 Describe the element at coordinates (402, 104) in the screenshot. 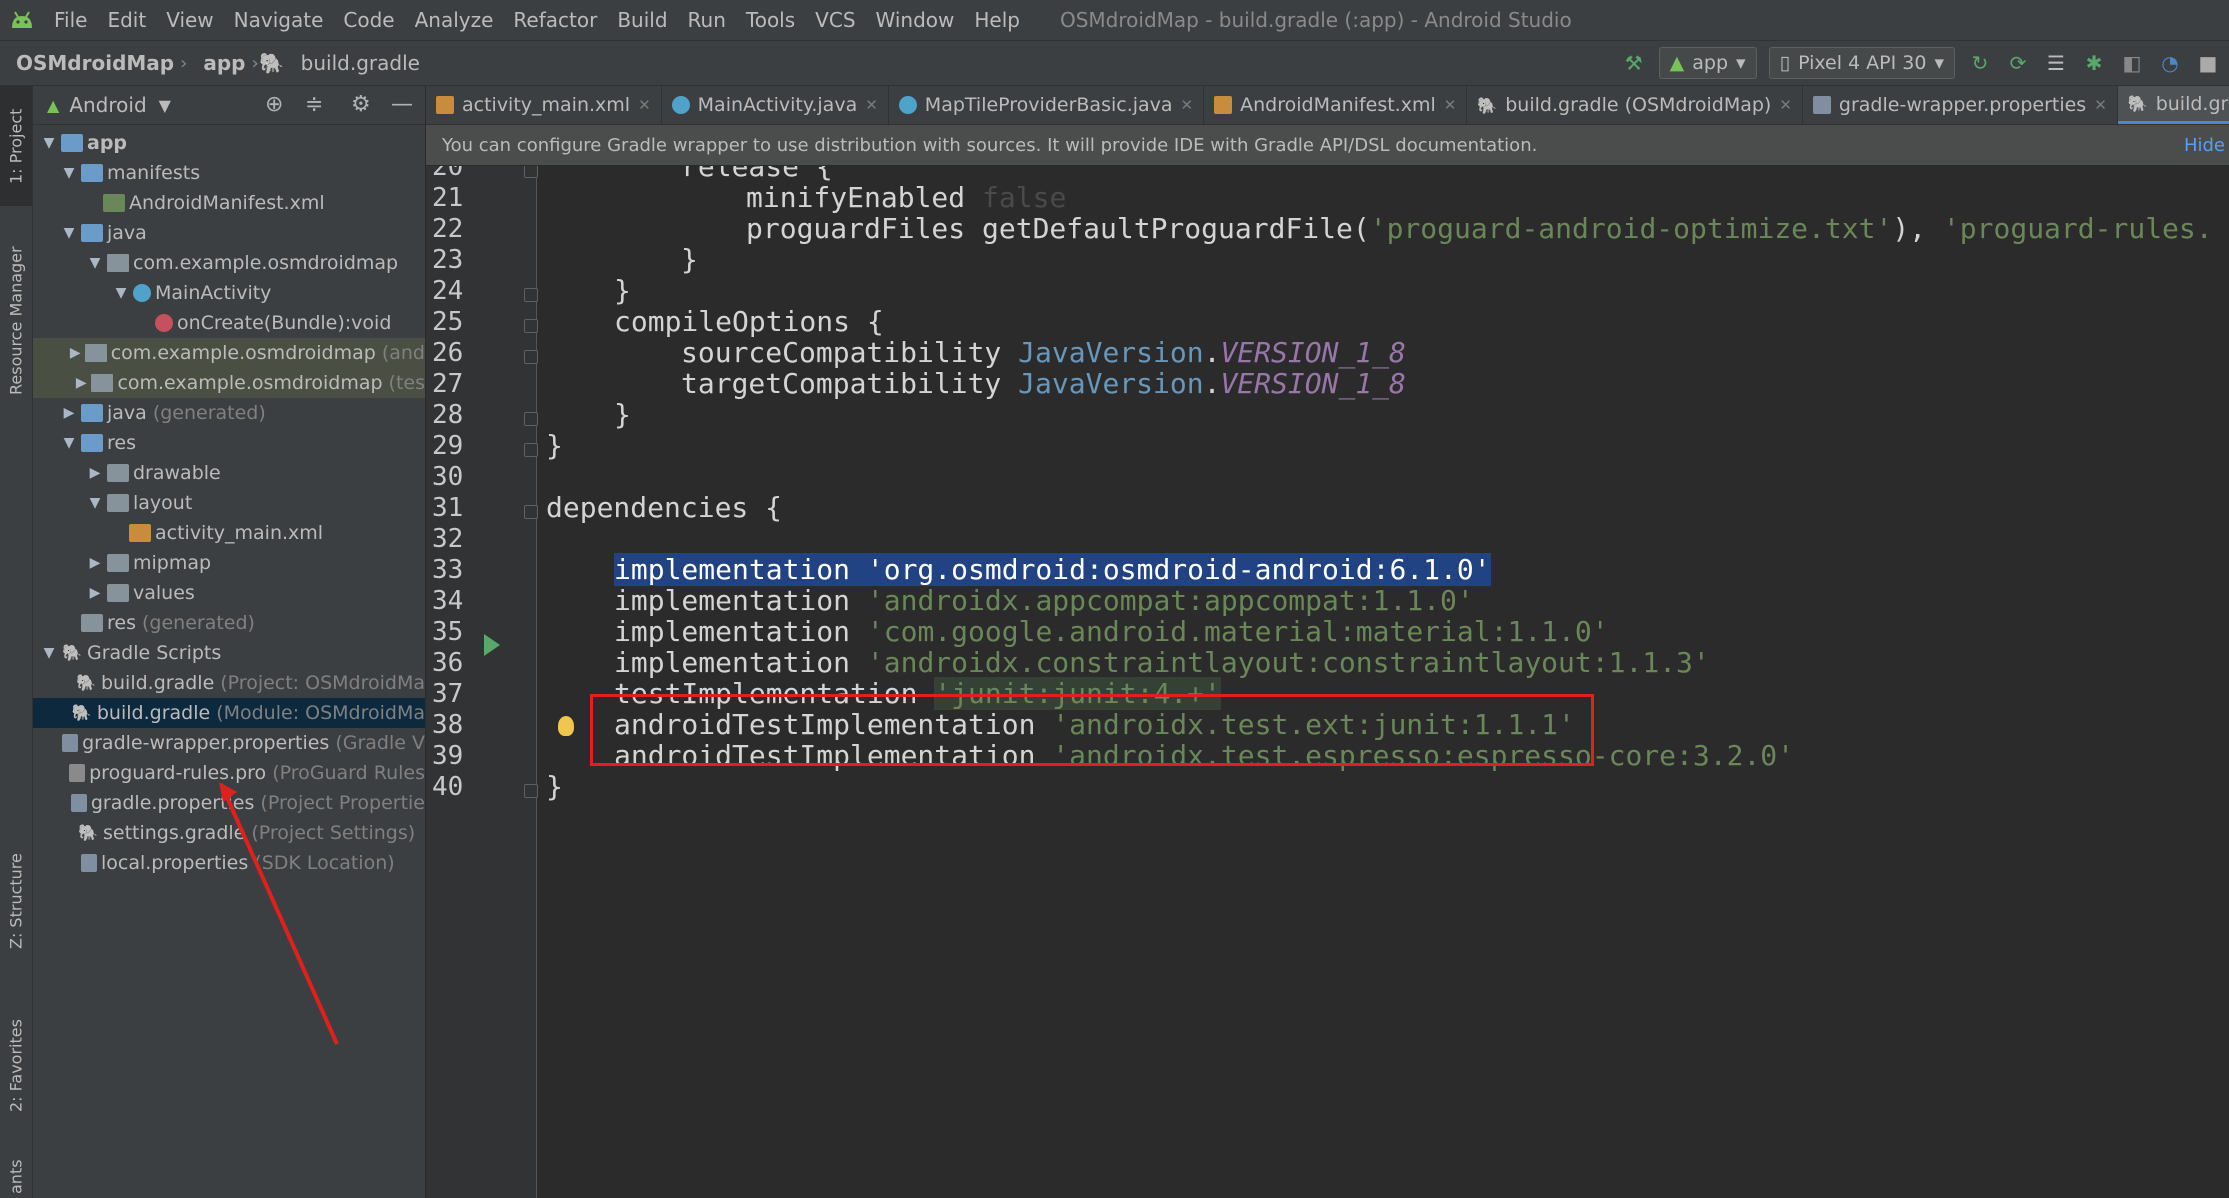

I see `minimize-icon: —` at that location.